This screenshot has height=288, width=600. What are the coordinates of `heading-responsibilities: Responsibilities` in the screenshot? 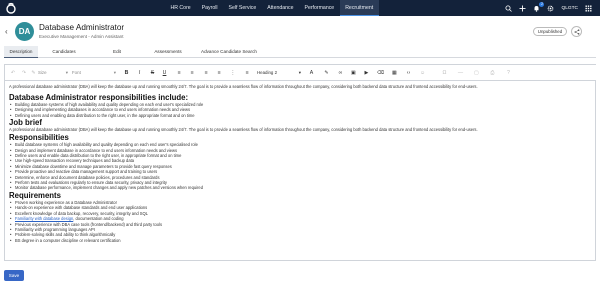 It's located at (39, 138).